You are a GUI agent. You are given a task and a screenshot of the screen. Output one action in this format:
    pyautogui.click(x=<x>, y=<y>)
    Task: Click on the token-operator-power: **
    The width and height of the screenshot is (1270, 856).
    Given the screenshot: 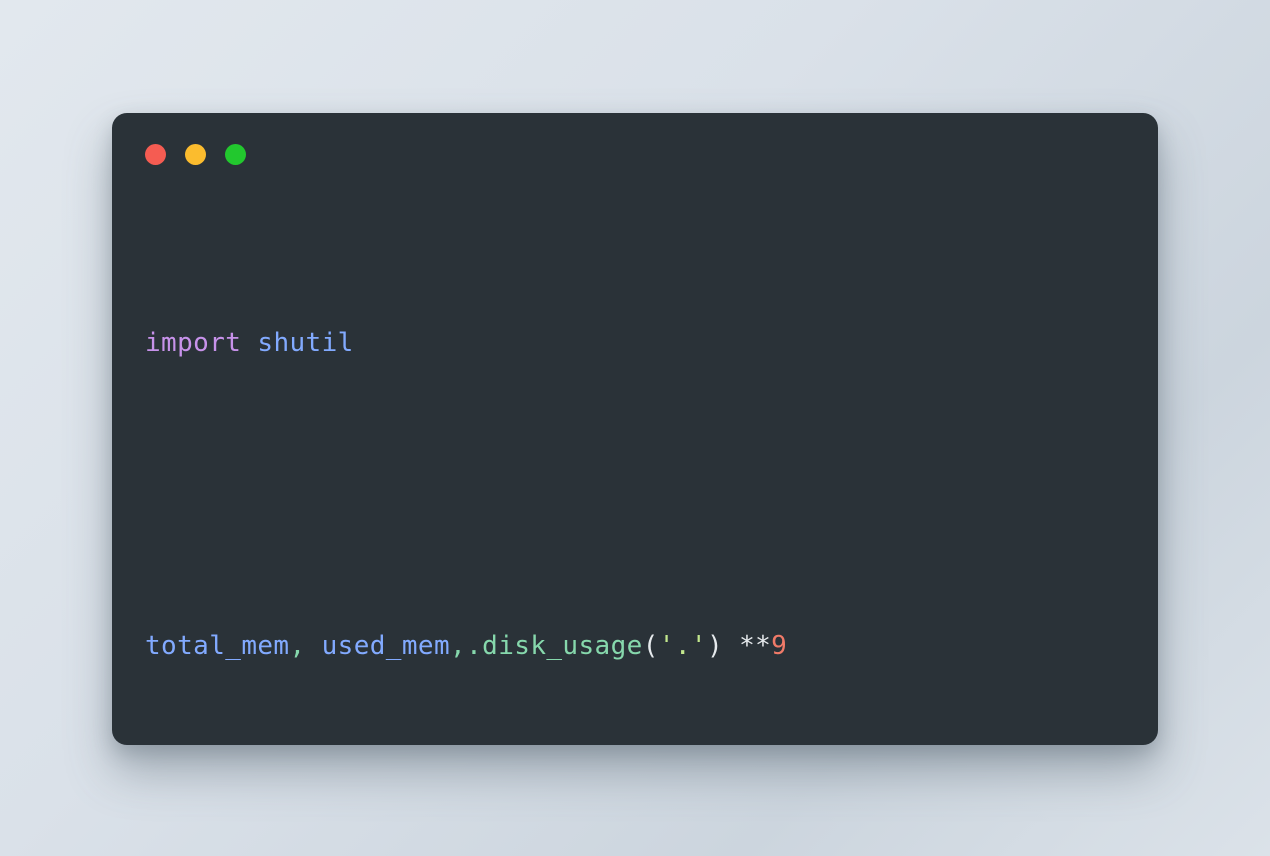 What is the action you would take?
    pyautogui.click(x=755, y=646)
    